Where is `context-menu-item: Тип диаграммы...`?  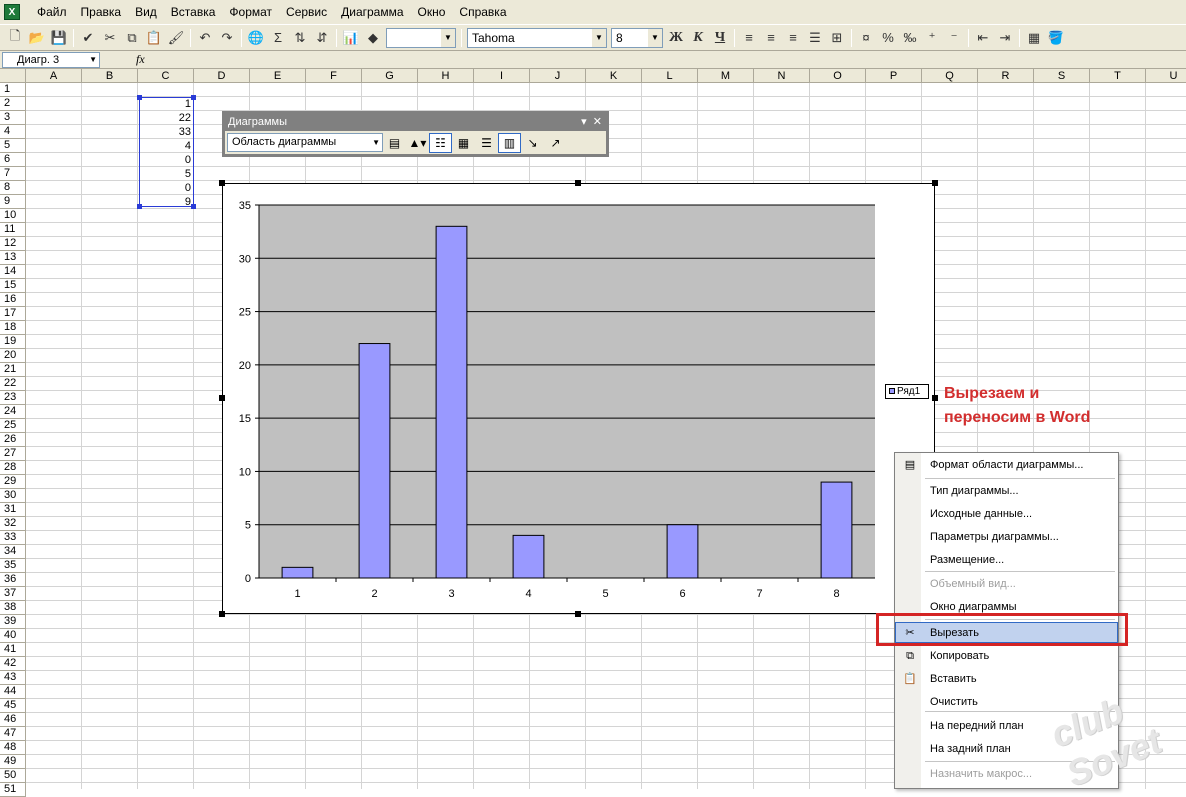 context-menu-item: Тип диаграммы... is located at coordinates (1007, 491).